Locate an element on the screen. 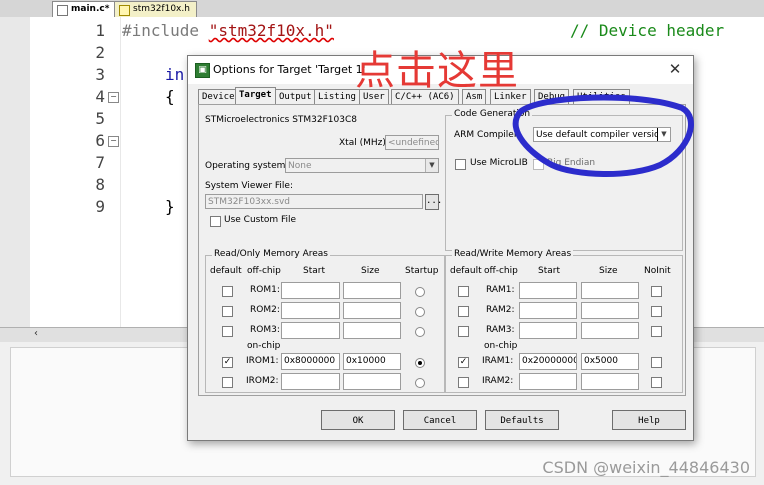 The image size is (764, 485). annotation-circle is located at coordinates (603, 135).